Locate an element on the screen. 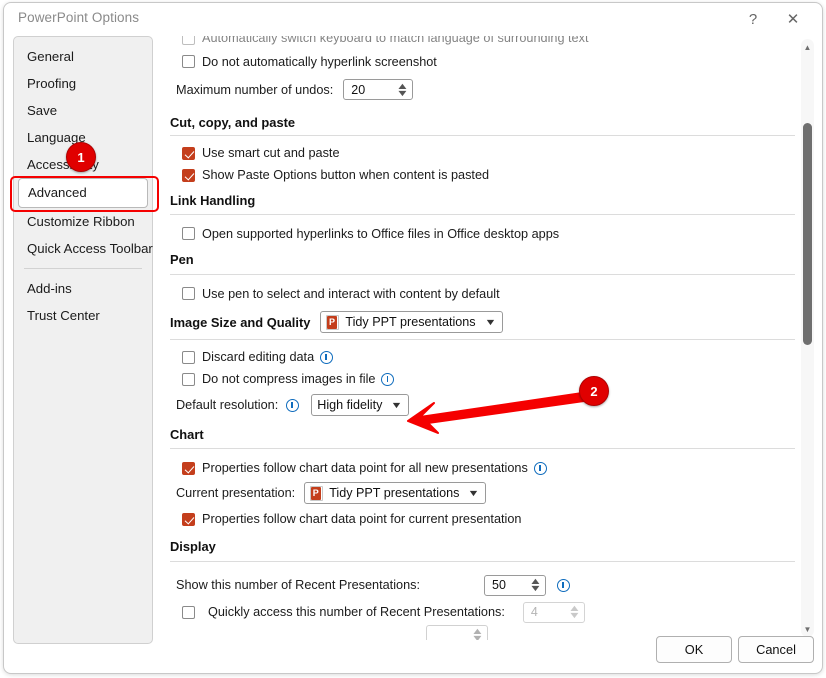  annotation-badge-2: 2 is located at coordinates (594, 391).